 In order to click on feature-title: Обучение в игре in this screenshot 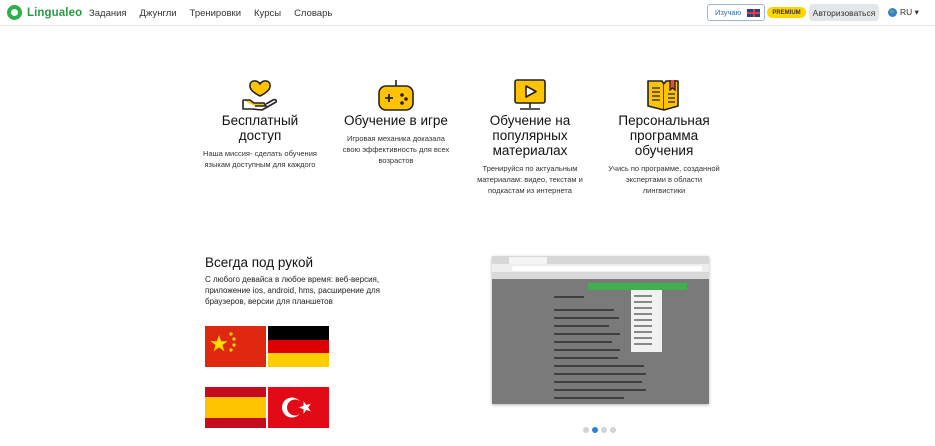, I will do `click(396, 120)`.